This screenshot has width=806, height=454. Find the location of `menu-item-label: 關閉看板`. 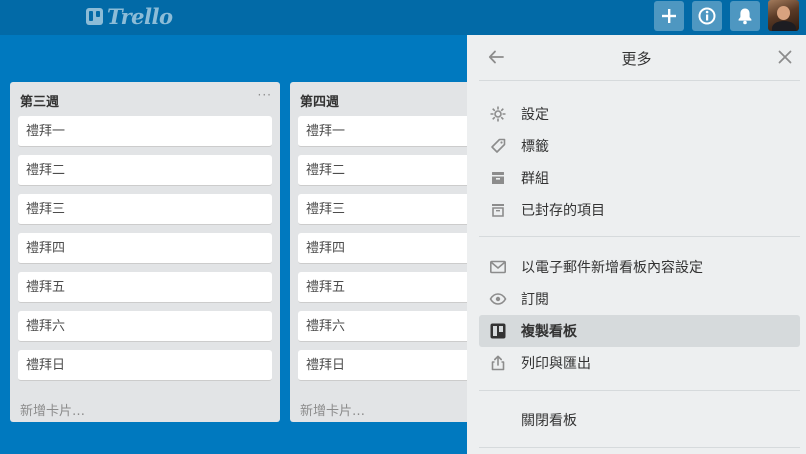

menu-item-label: 關閉看板 is located at coordinates (549, 421).